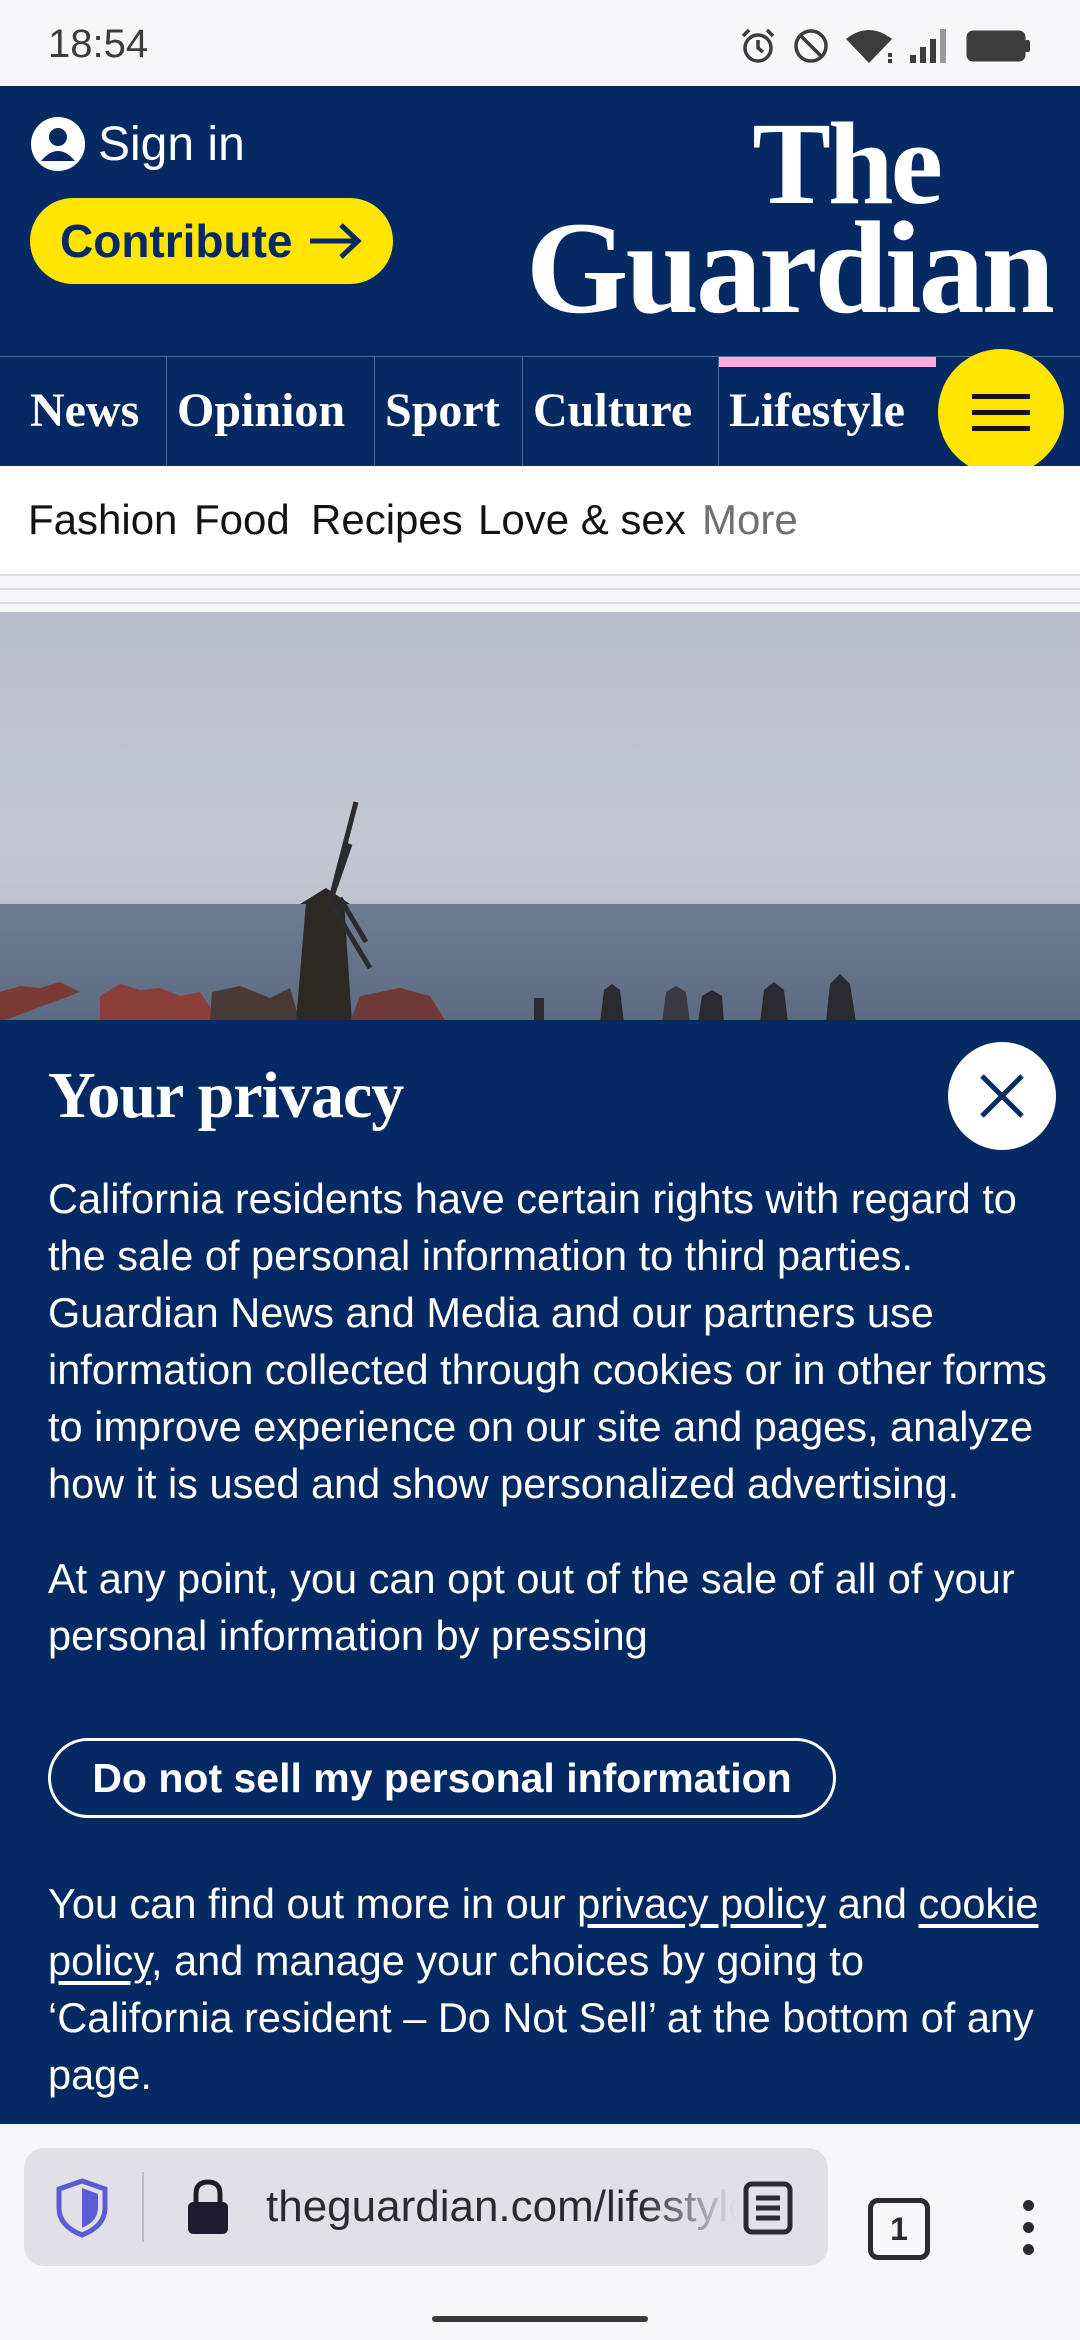  I want to click on menu-button, so click(1001, 412).